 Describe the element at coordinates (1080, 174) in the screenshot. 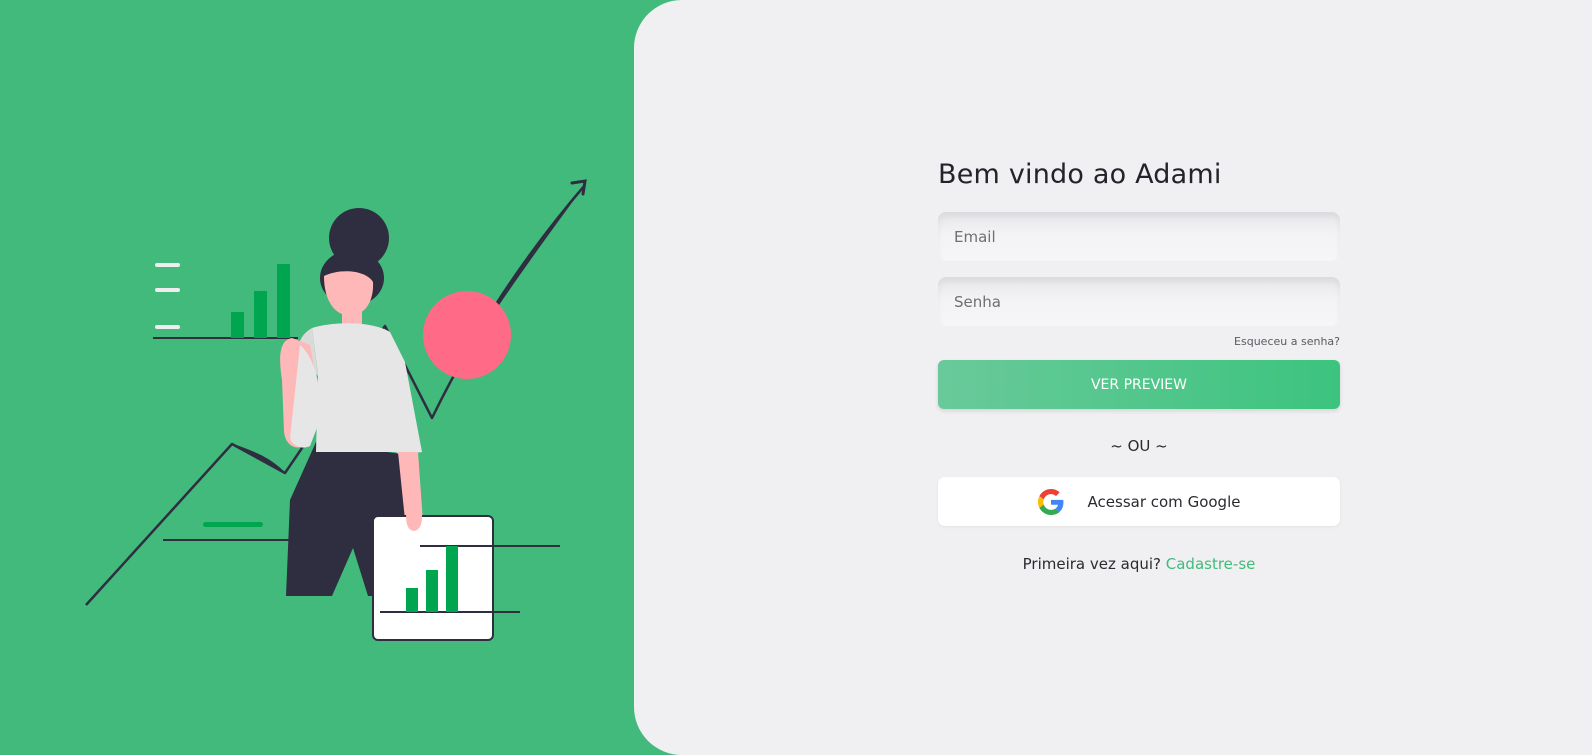

I see `page-title: Bem vindo ao Adami` at that location.